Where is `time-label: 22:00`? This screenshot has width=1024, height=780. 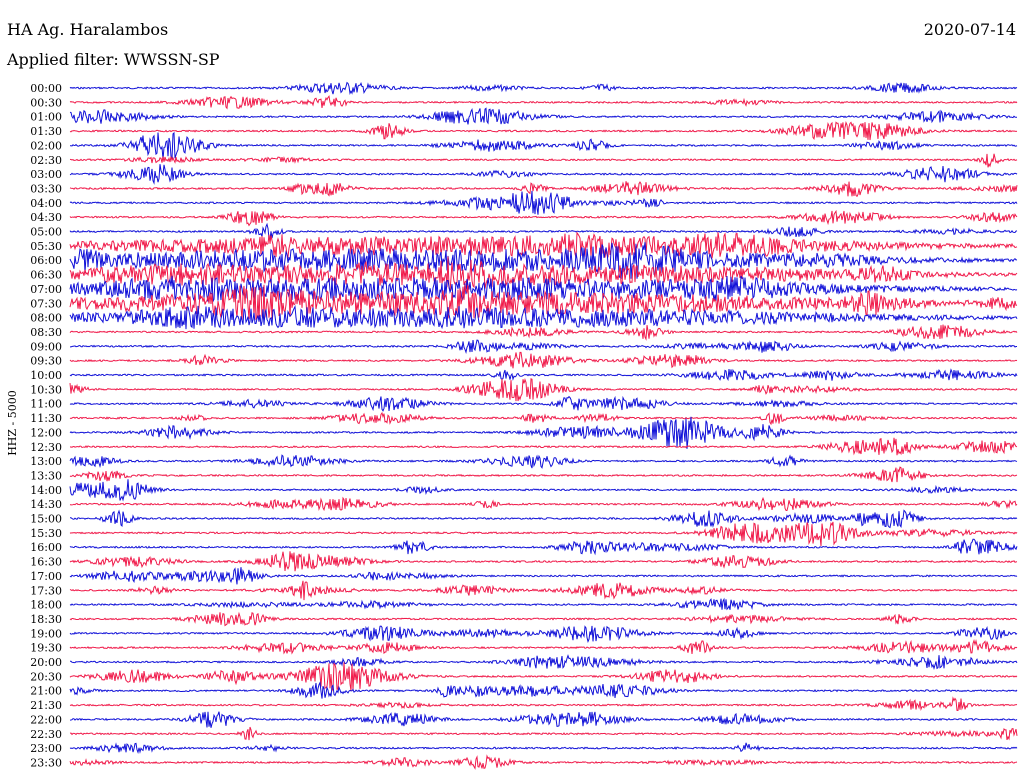 time-label: 22:00 is located at coordinates (46, 719).